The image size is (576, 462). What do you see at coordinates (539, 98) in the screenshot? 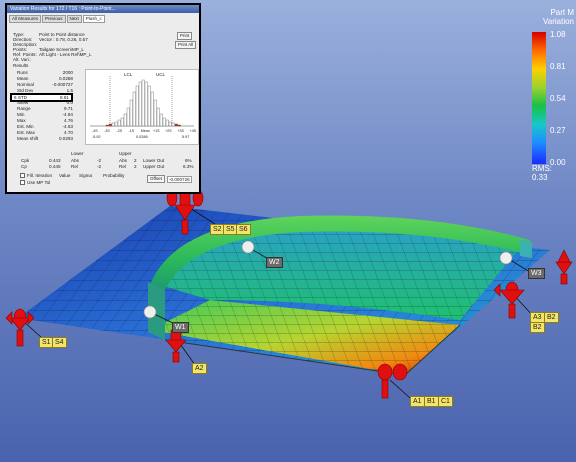
I see `legend-color-bar` at bounding box center [539, 98].